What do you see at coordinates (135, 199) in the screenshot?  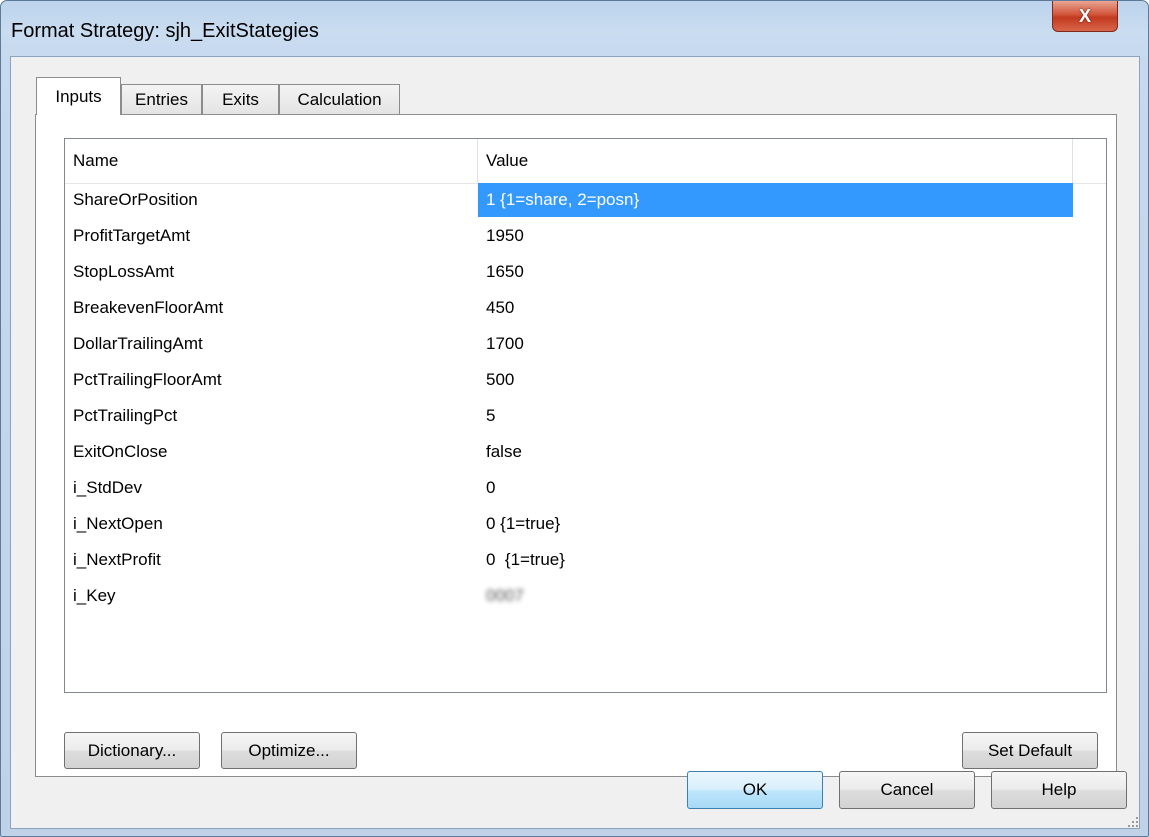 I see `row-name: ShareOrPosition` at bounding box center [135, 199].